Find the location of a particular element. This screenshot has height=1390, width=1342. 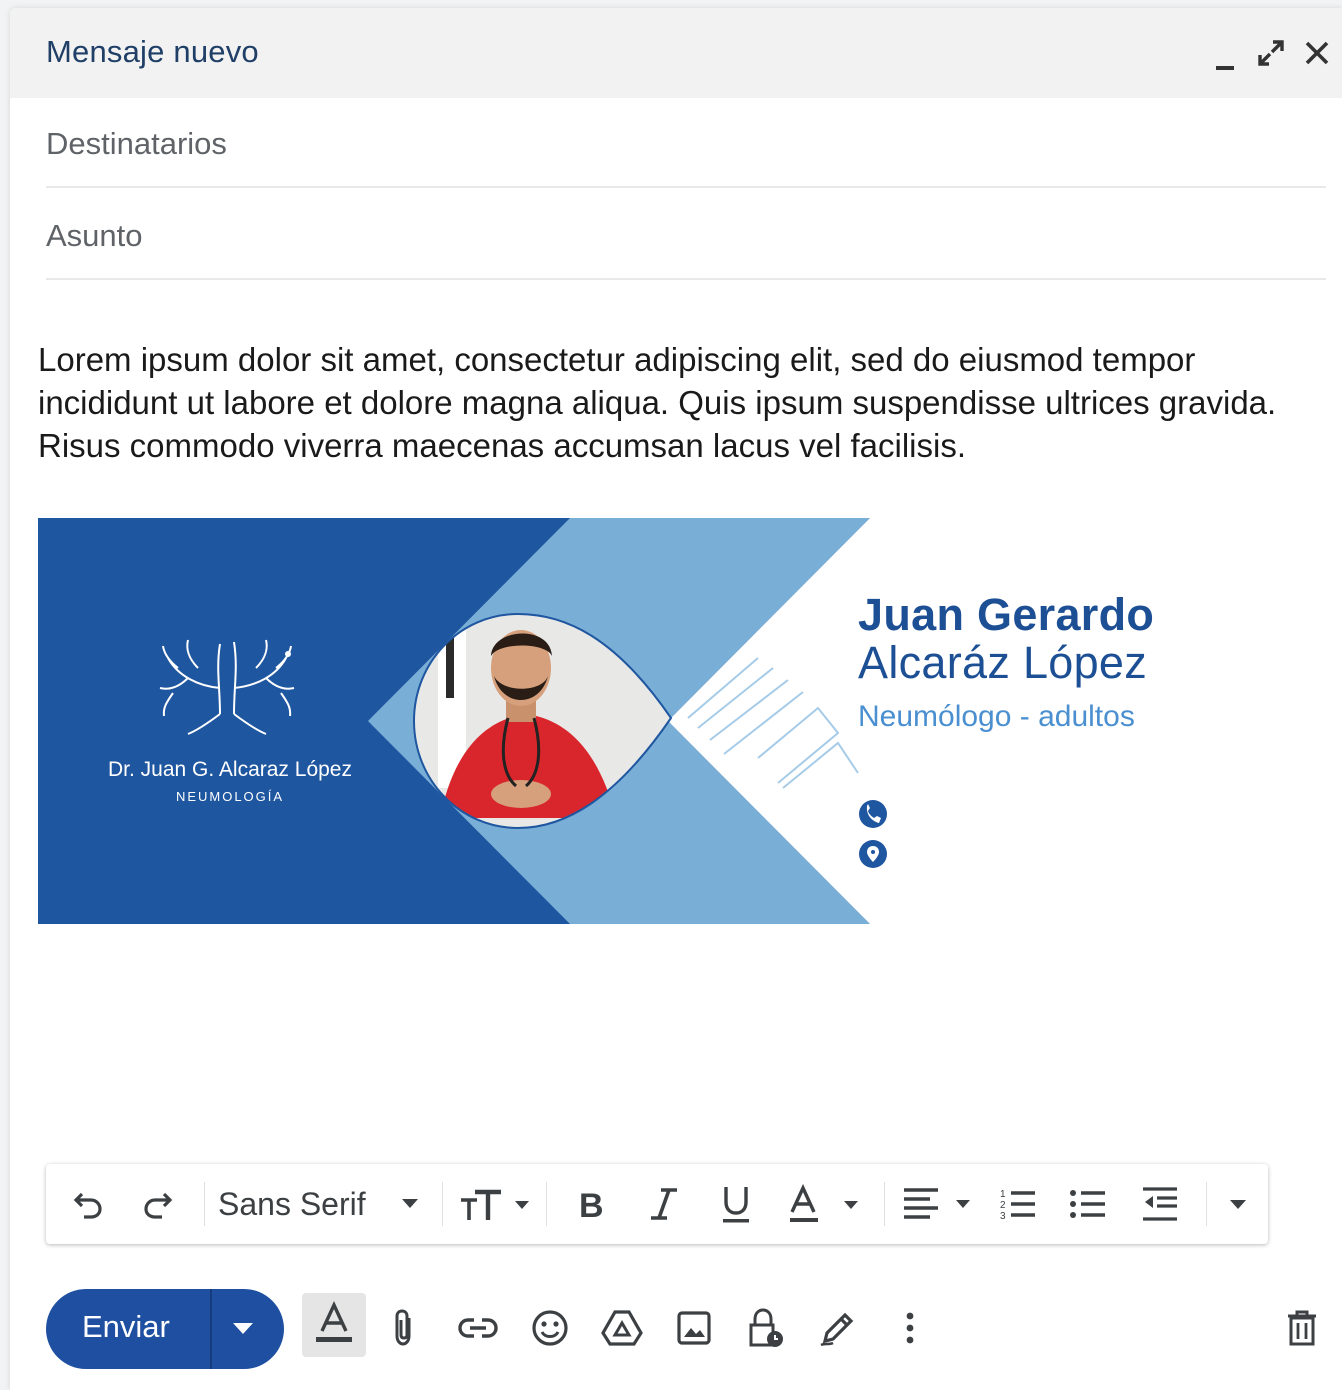

undo-icon is located at coordinates (88, 1204).